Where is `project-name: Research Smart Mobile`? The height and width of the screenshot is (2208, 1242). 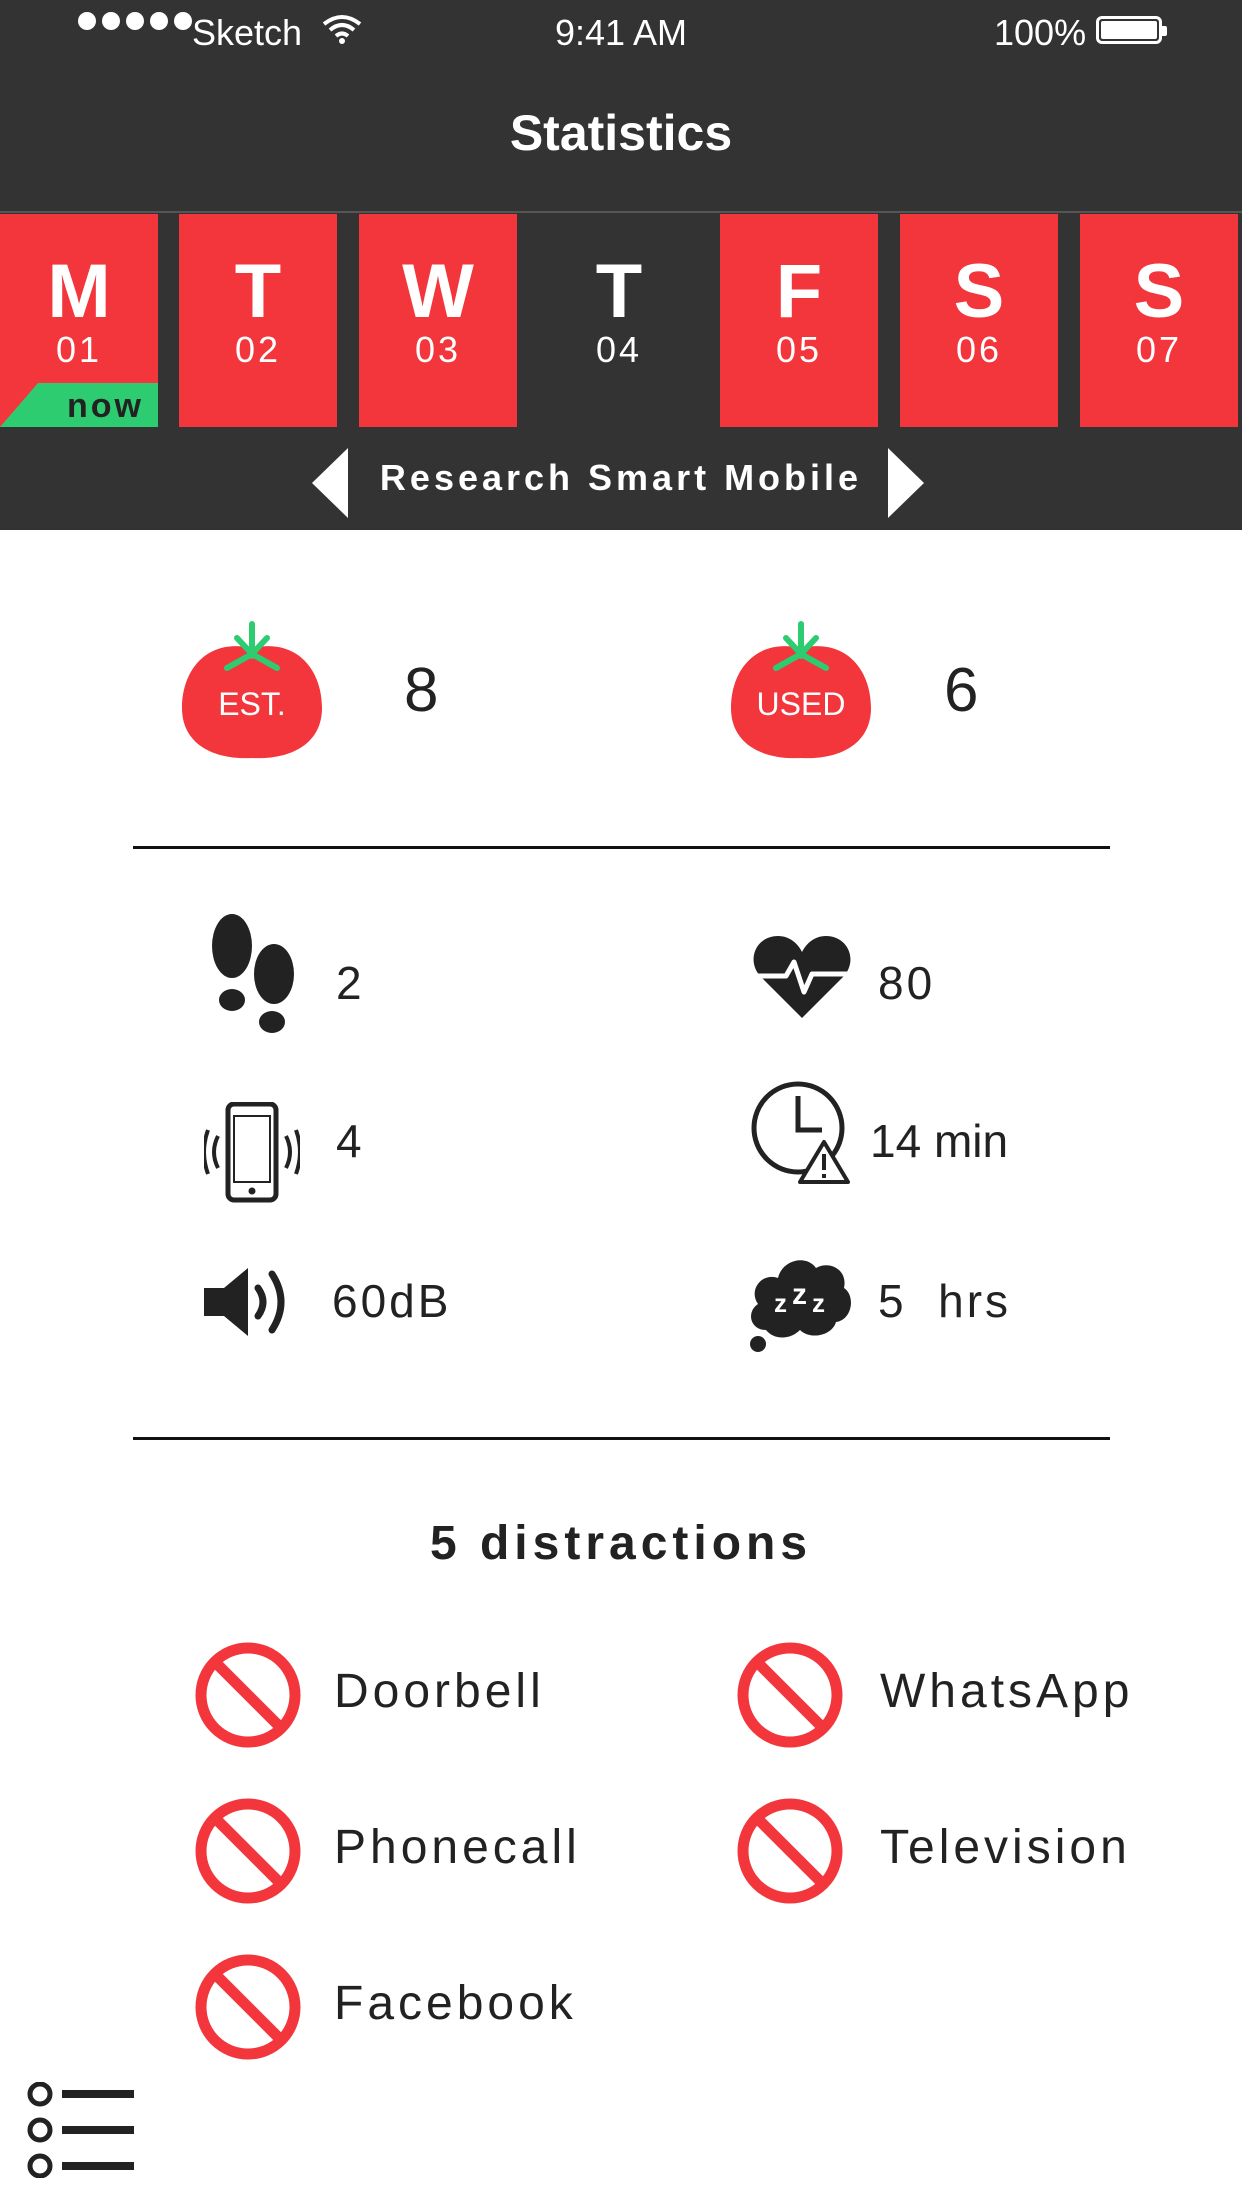 project-name: Research Smart Mobile is located at coordinates (621, 477).